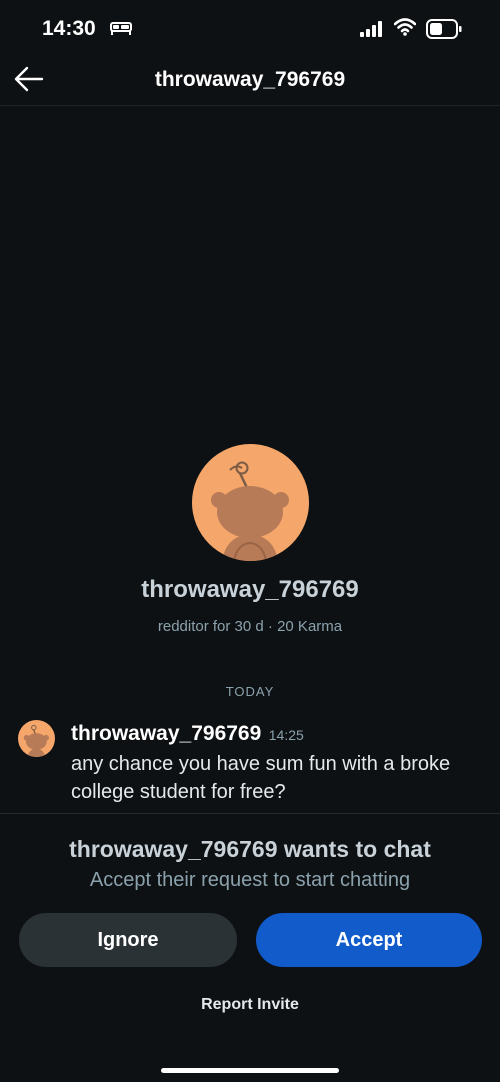 Image resolution: width=500 pixels, height=1082 pixels. What do you see at coordinates (371, 29) in the screenshot?
I see `signal-icon` at bounding box center [371, 29].